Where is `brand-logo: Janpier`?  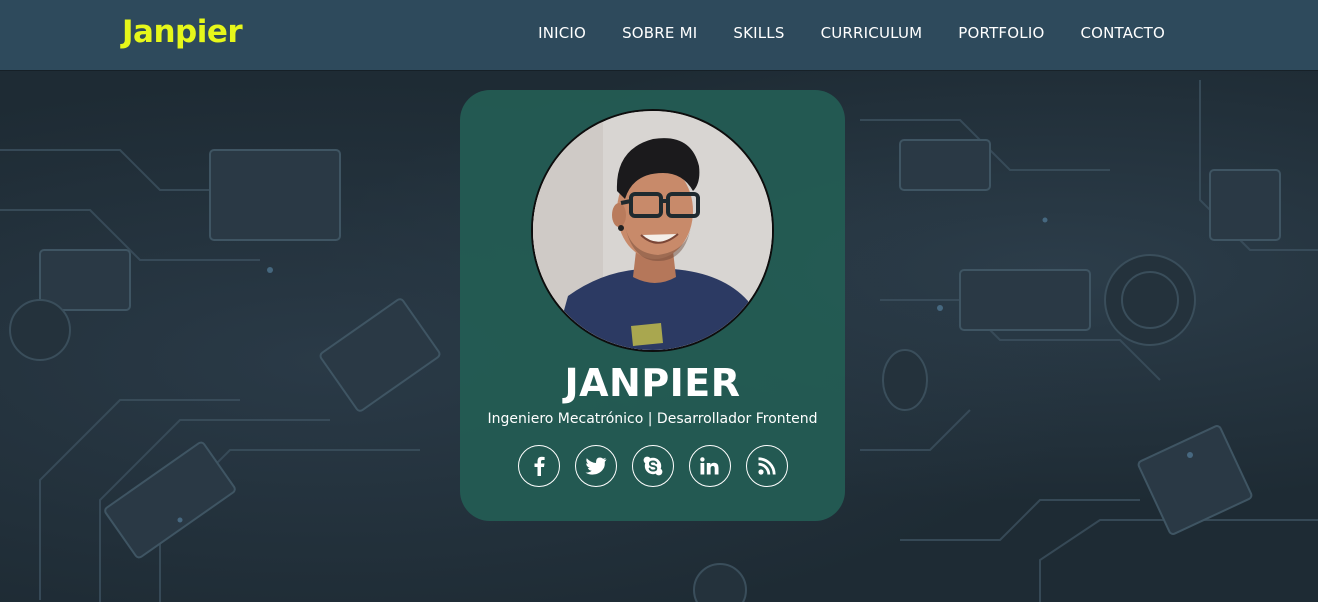 brand-logo: Janpier is located at coordinates (182, 32).